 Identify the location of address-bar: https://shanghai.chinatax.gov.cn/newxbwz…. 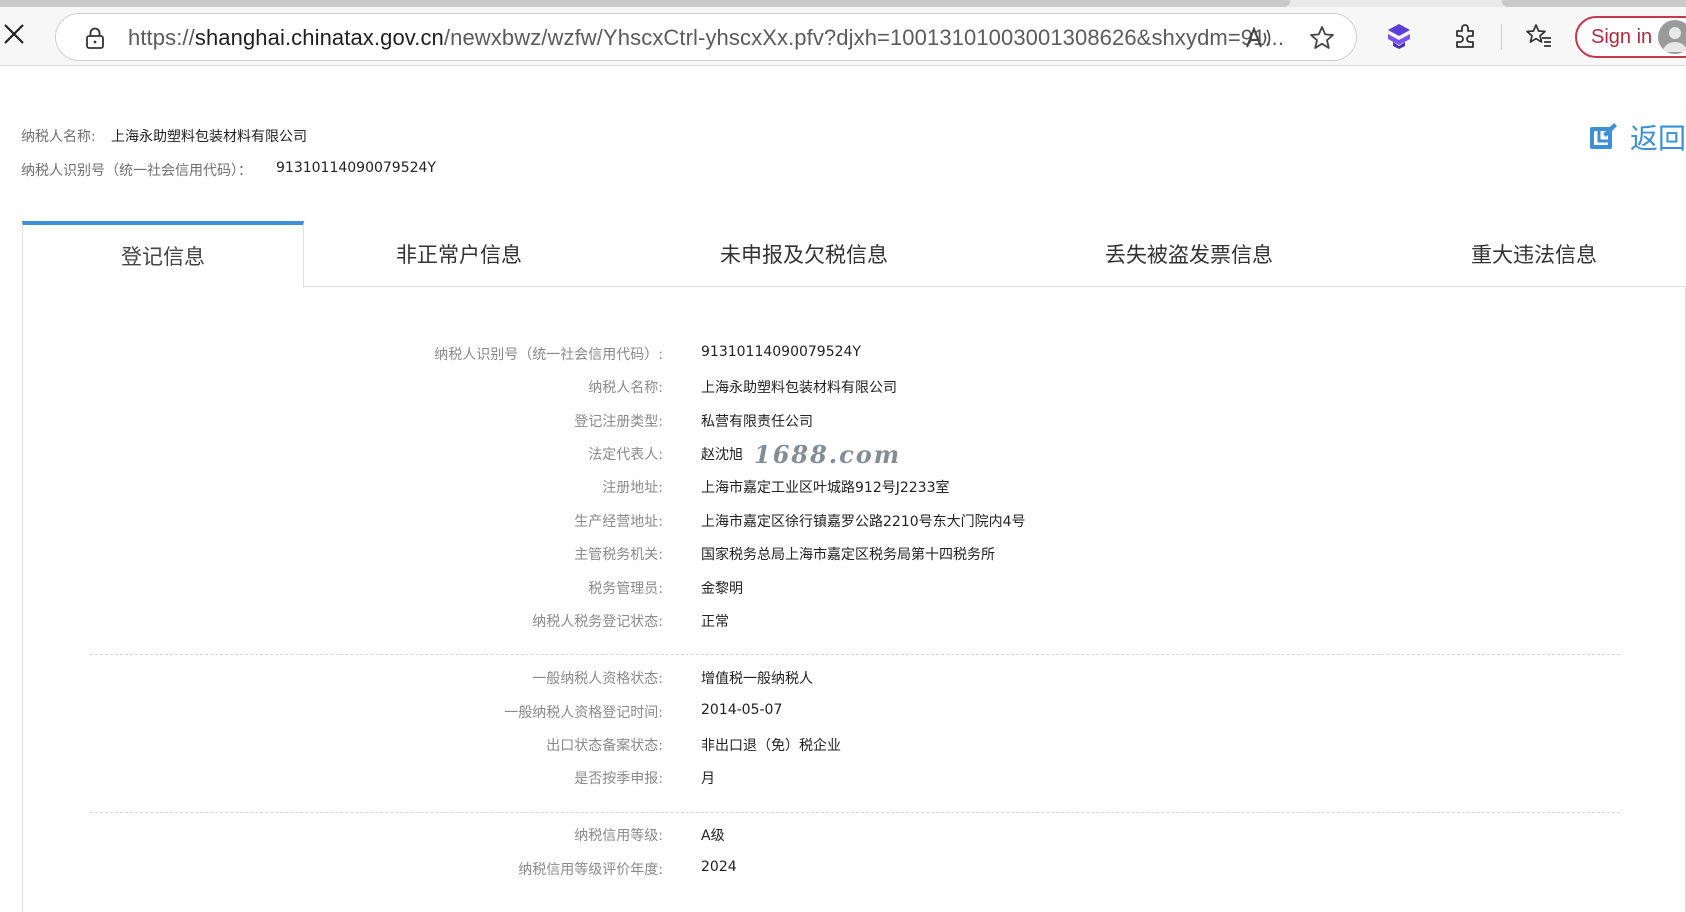
(706, 37).